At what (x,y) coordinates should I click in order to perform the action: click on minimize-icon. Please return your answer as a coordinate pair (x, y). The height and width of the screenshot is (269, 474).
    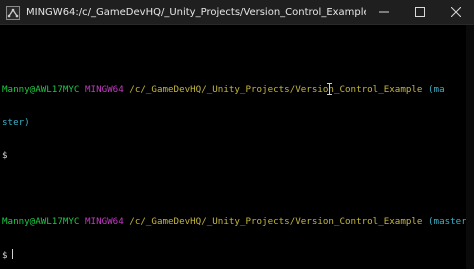
    Looking at the image, I should click on (384, 12).